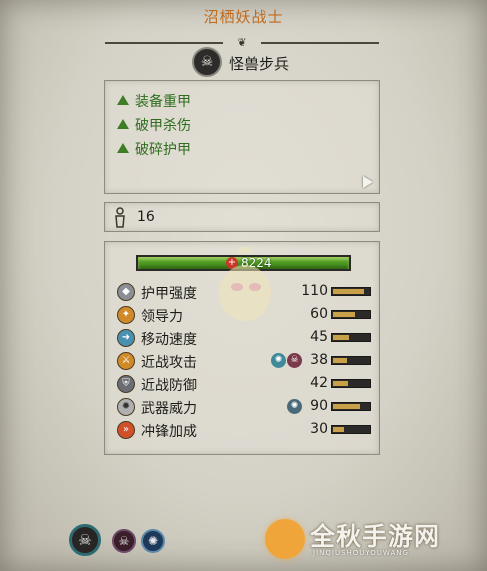 Image resolution: width=487 pixels, height=571 pixels. What do you see at coordinates (154, 125) in the screenshot?
I see `ability-item: 破甲杀伤` at bounding box center [154, 125].